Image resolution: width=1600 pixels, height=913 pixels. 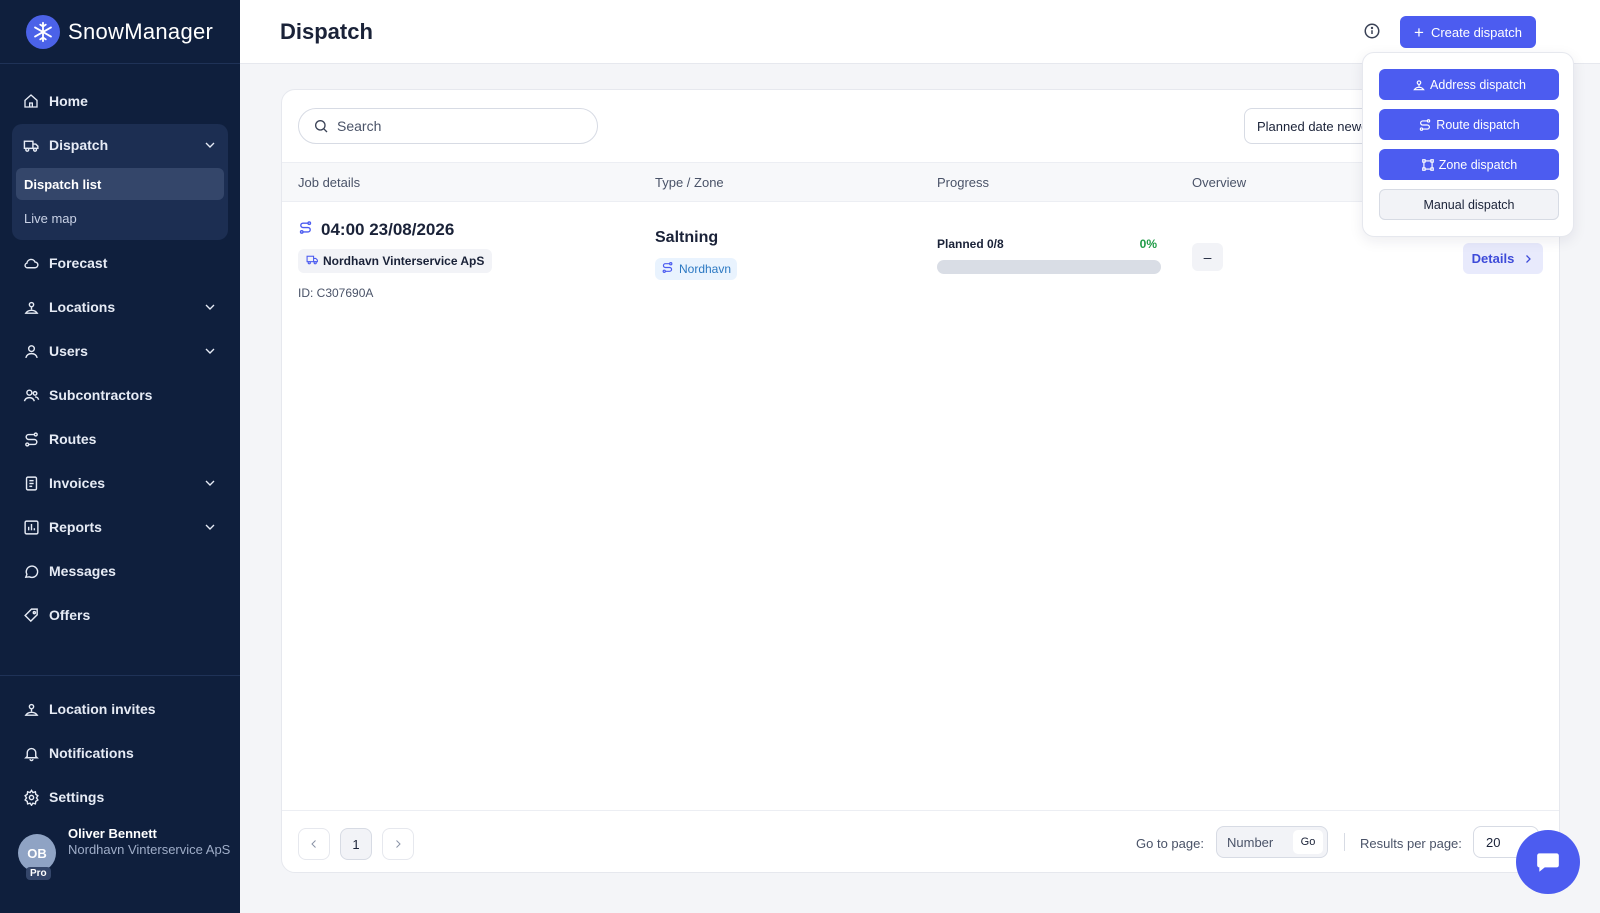 What do you see at coordinates (120, 797) in the screenshot?
I see `sidebar-item-settings: Settings` at bounding box center [120, 797].